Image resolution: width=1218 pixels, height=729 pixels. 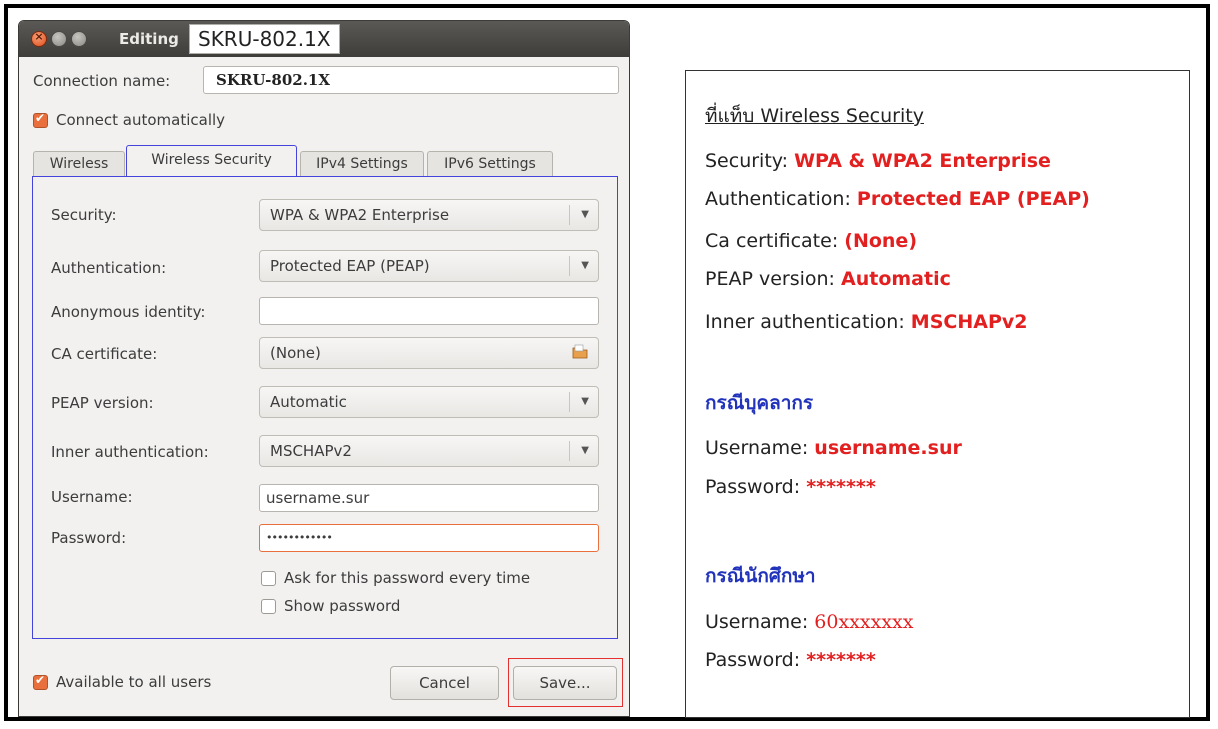 What do you see at coordinates (888, 448) in the screenshot?
I see `staff-username-value: username.sur` at bounding box center [888, 448].